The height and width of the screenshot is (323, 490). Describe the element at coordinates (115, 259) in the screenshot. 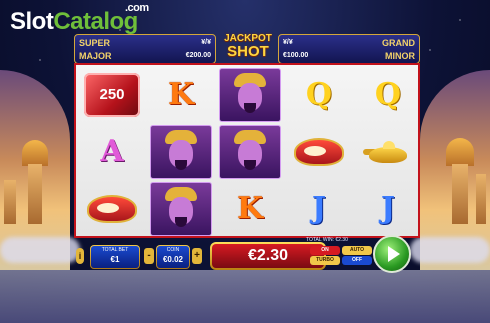

I see `total-bet-value: €1` at that location.